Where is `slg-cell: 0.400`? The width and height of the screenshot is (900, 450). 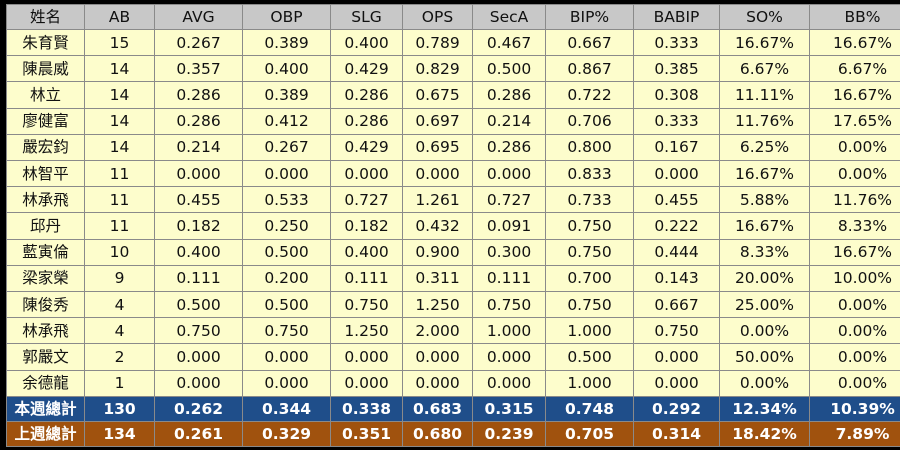 slg-cell: 0.400 is located at coordinates (366, 252).